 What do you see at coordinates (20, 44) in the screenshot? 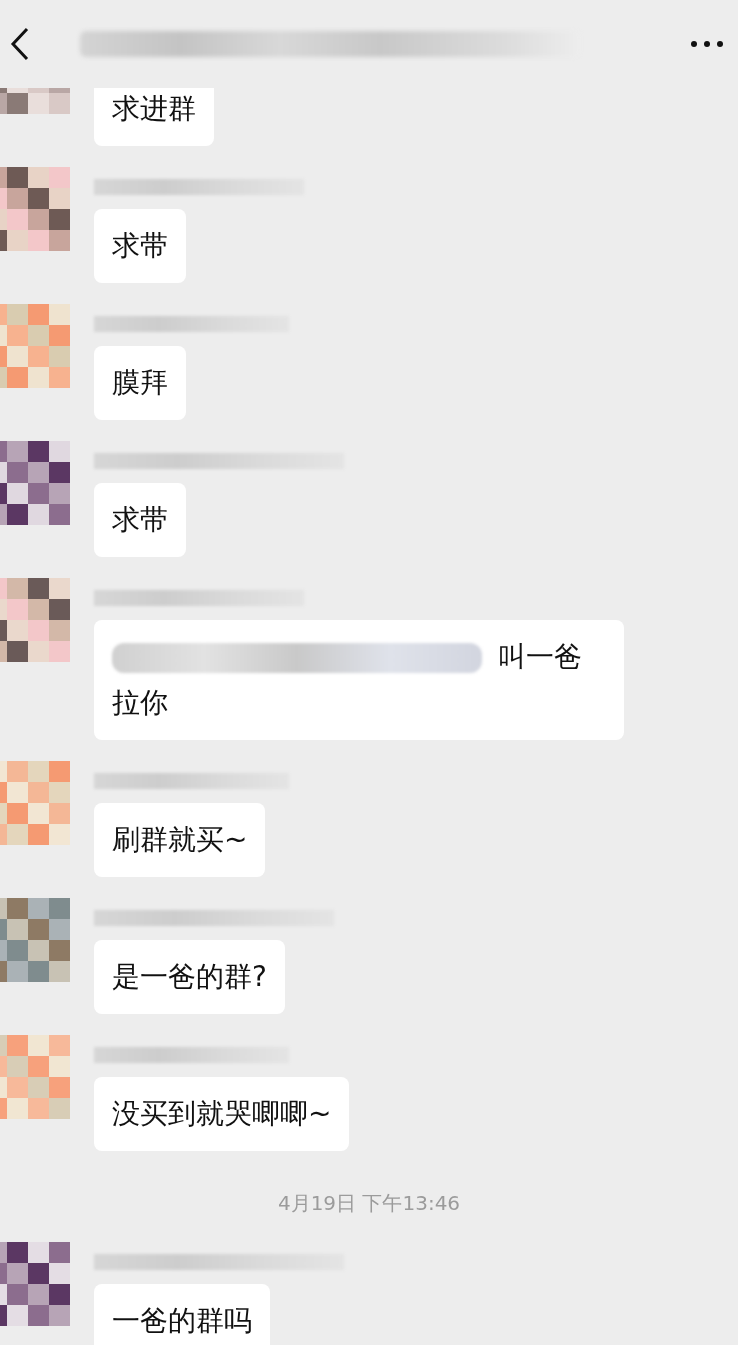
I see `back-icon` at bounding box center [20, 44].